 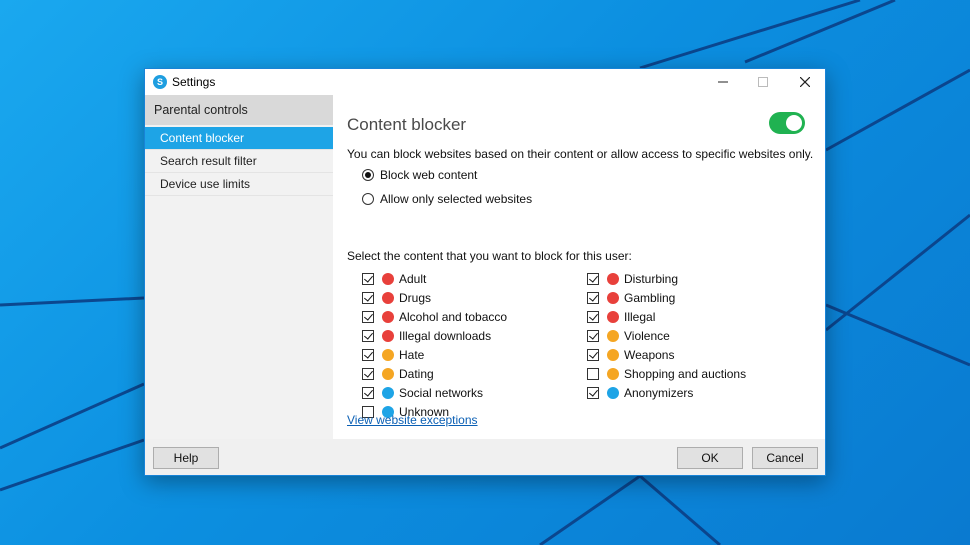 I want to click on radio-label: Block web content, so click(x=429, y=175).